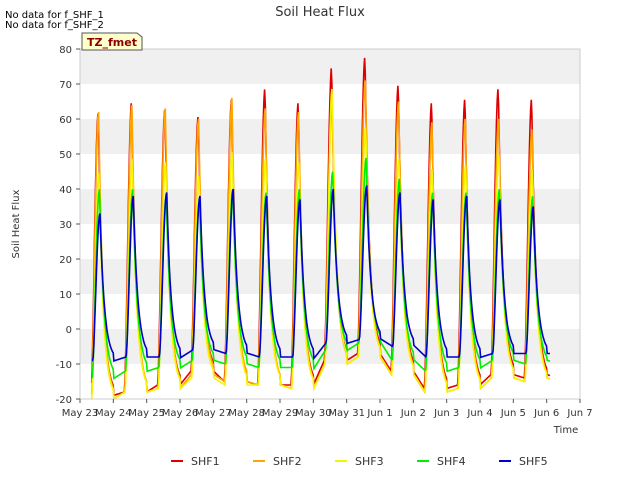 The image size is (640, 480). What do you see at coordinates (65, 155) in the screenshot?
I see `y-tick-label: 50` at bounding box center [65, 155].